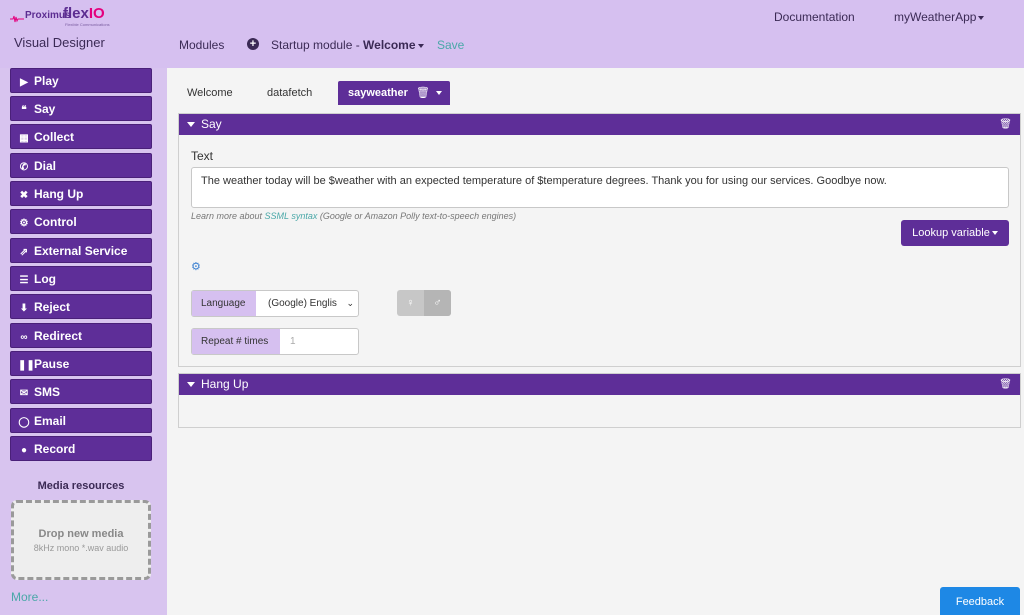 This screenshot has height=615, width=1024. I want to click on female-voice-icon: ♀, so click(410, 303).